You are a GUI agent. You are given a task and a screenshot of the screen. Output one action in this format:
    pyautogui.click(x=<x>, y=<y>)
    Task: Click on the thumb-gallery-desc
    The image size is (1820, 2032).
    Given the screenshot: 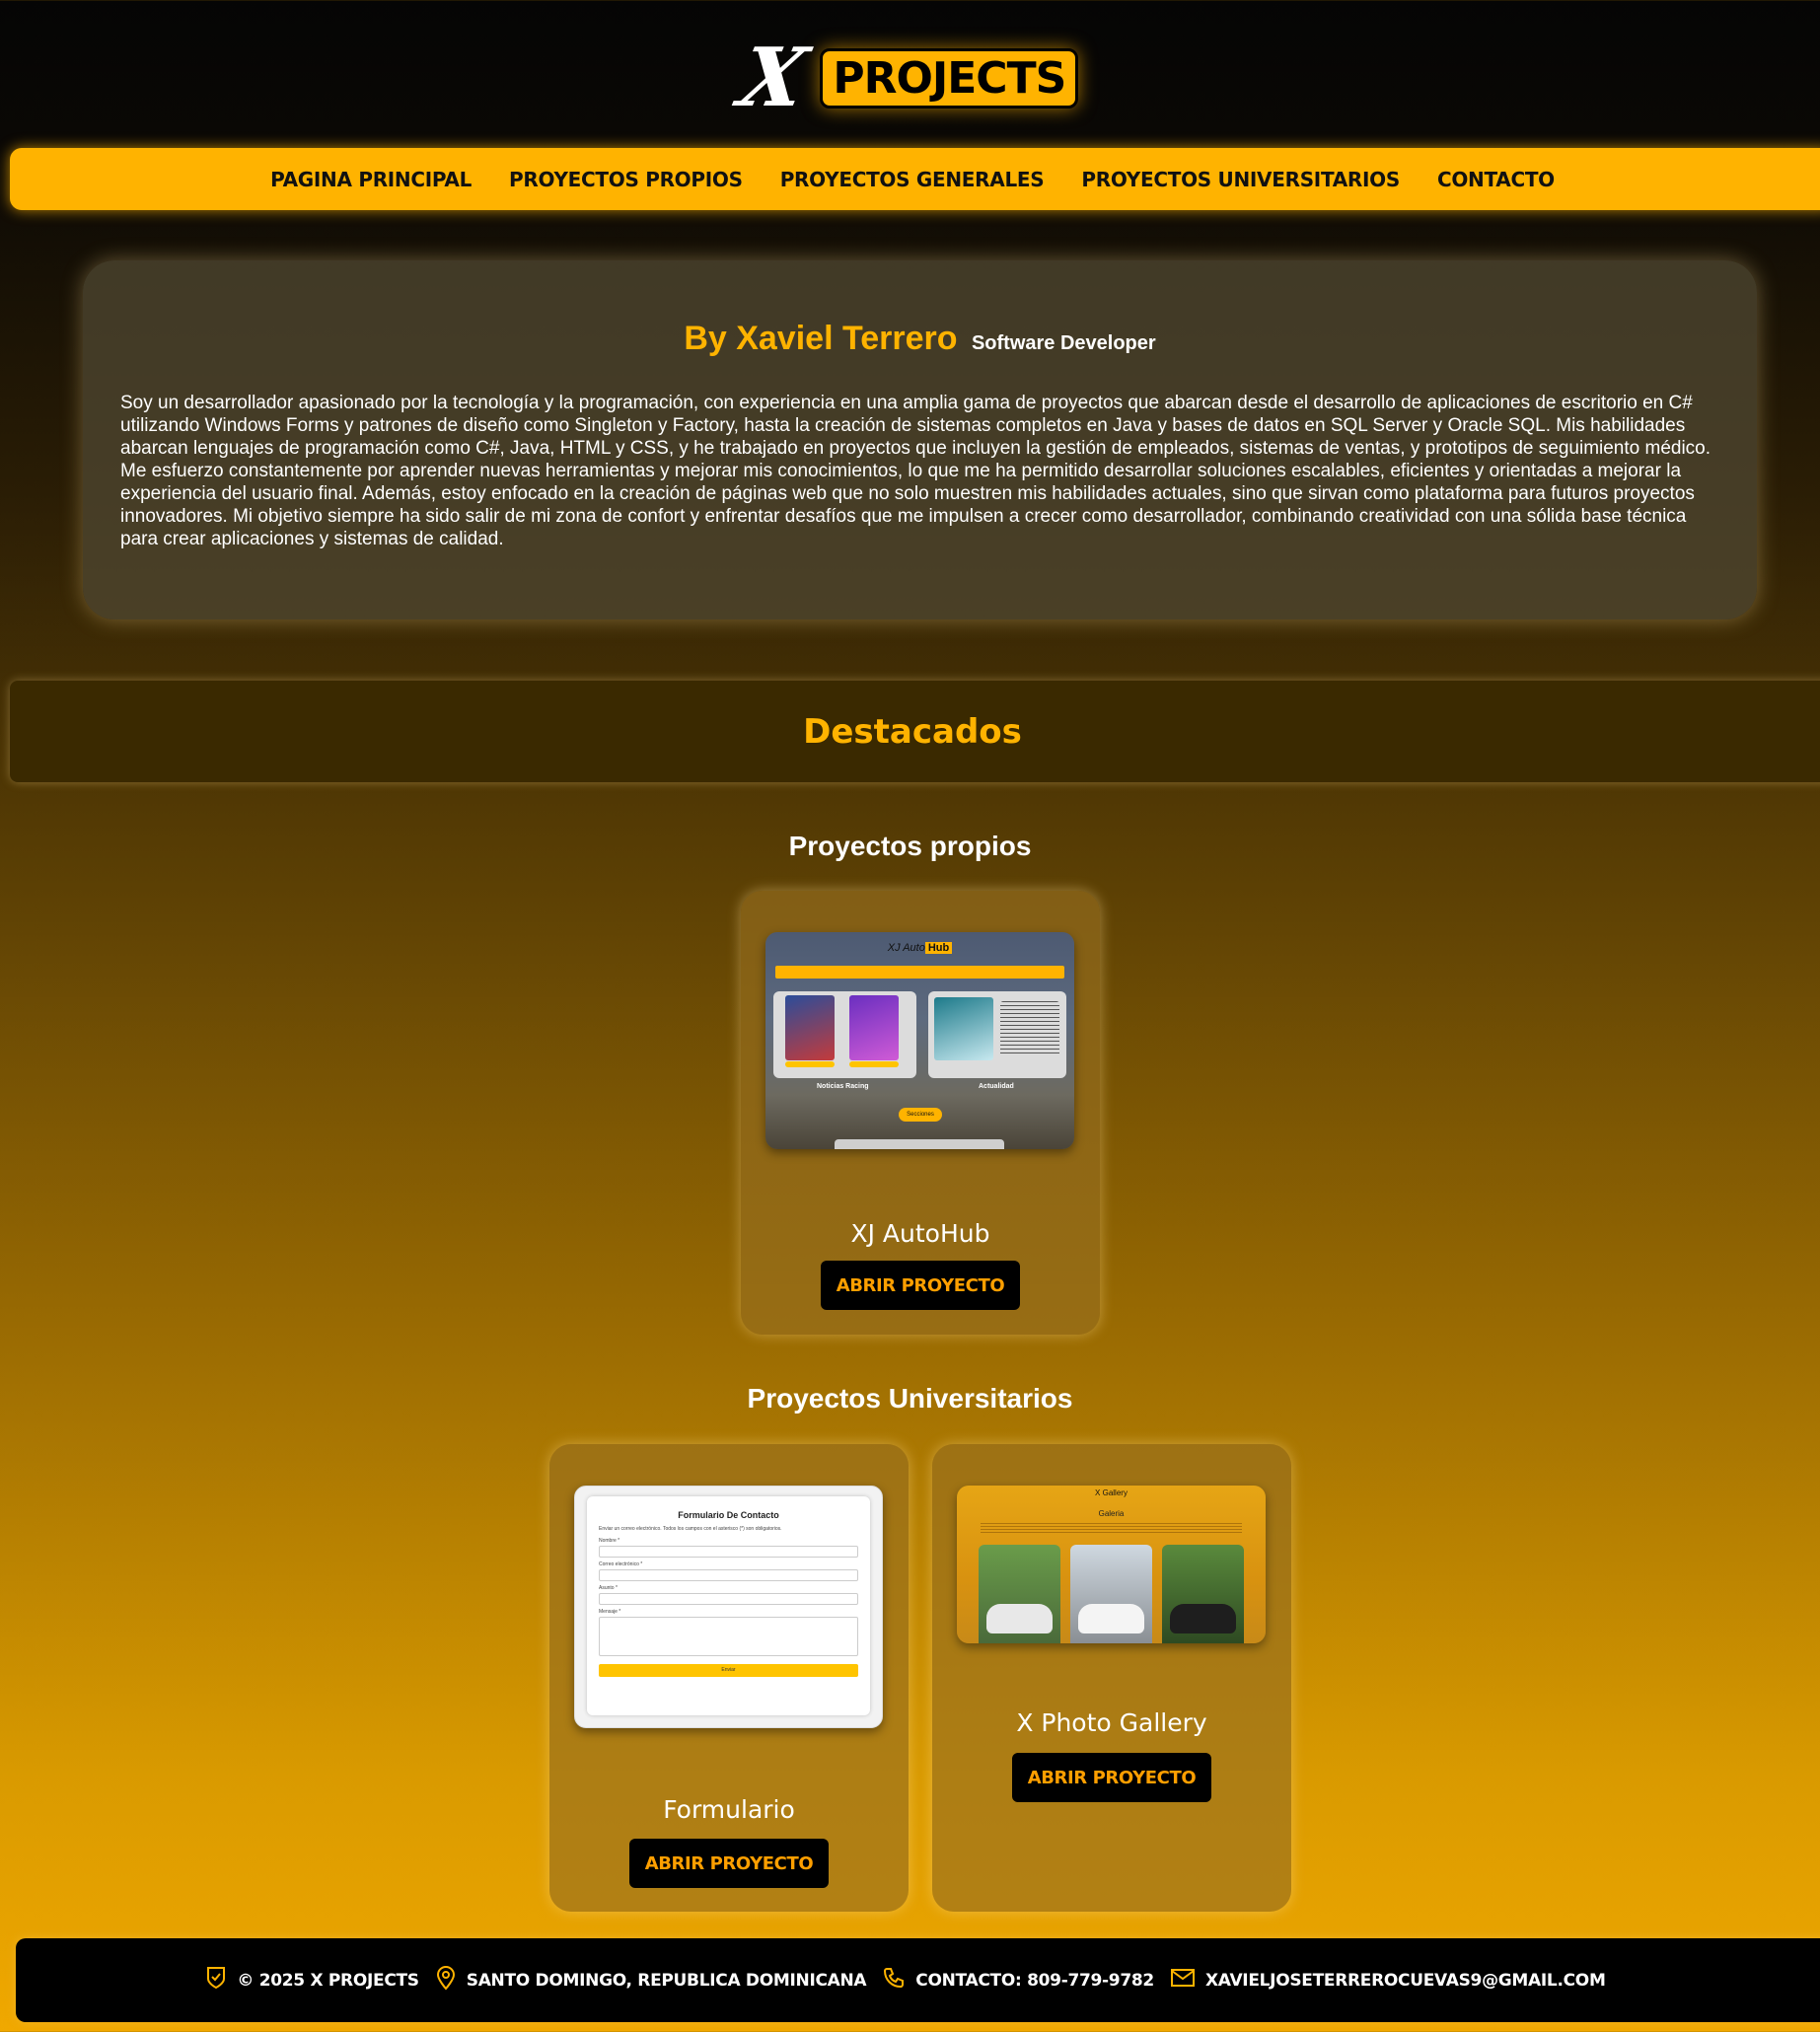 What is the action you would take?
    pyautogui.click(x=1111, y=1529)
    